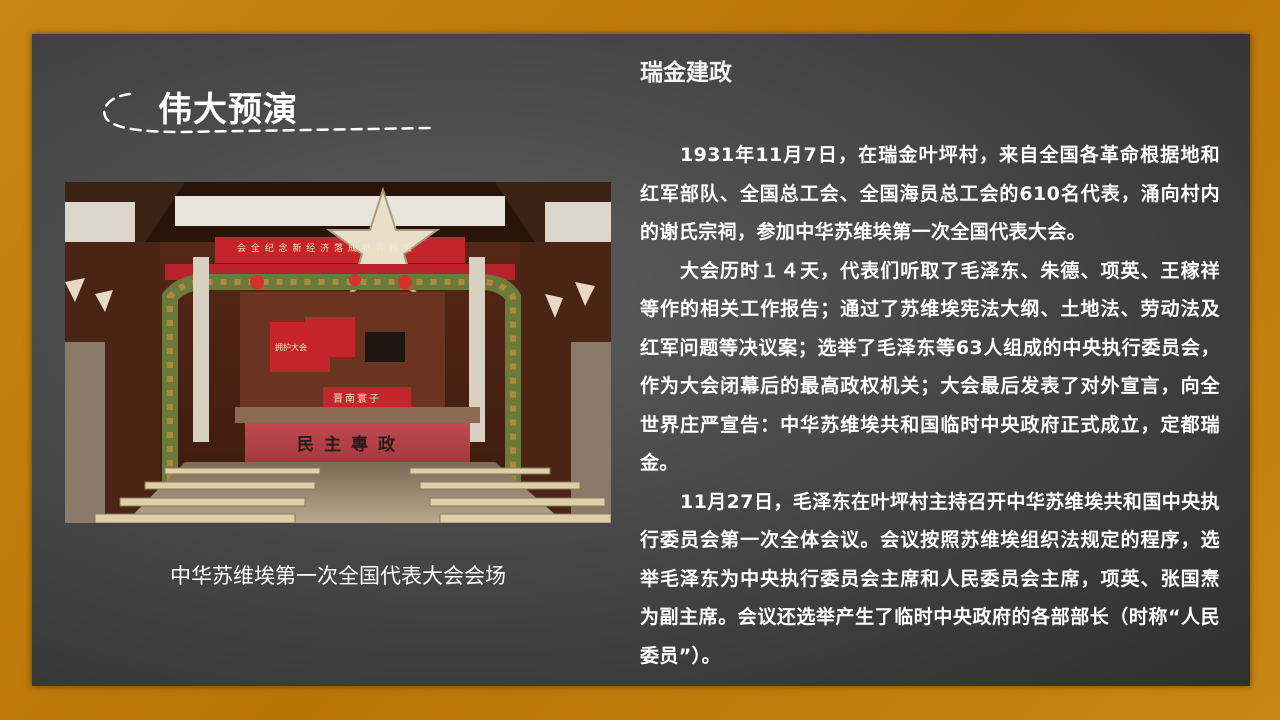 The width and height of the screenshot is (1280, 720). Describe the element at coordinates (686, 73) in the screenshot. I see `article-heading: 瑞金建政` at that location.